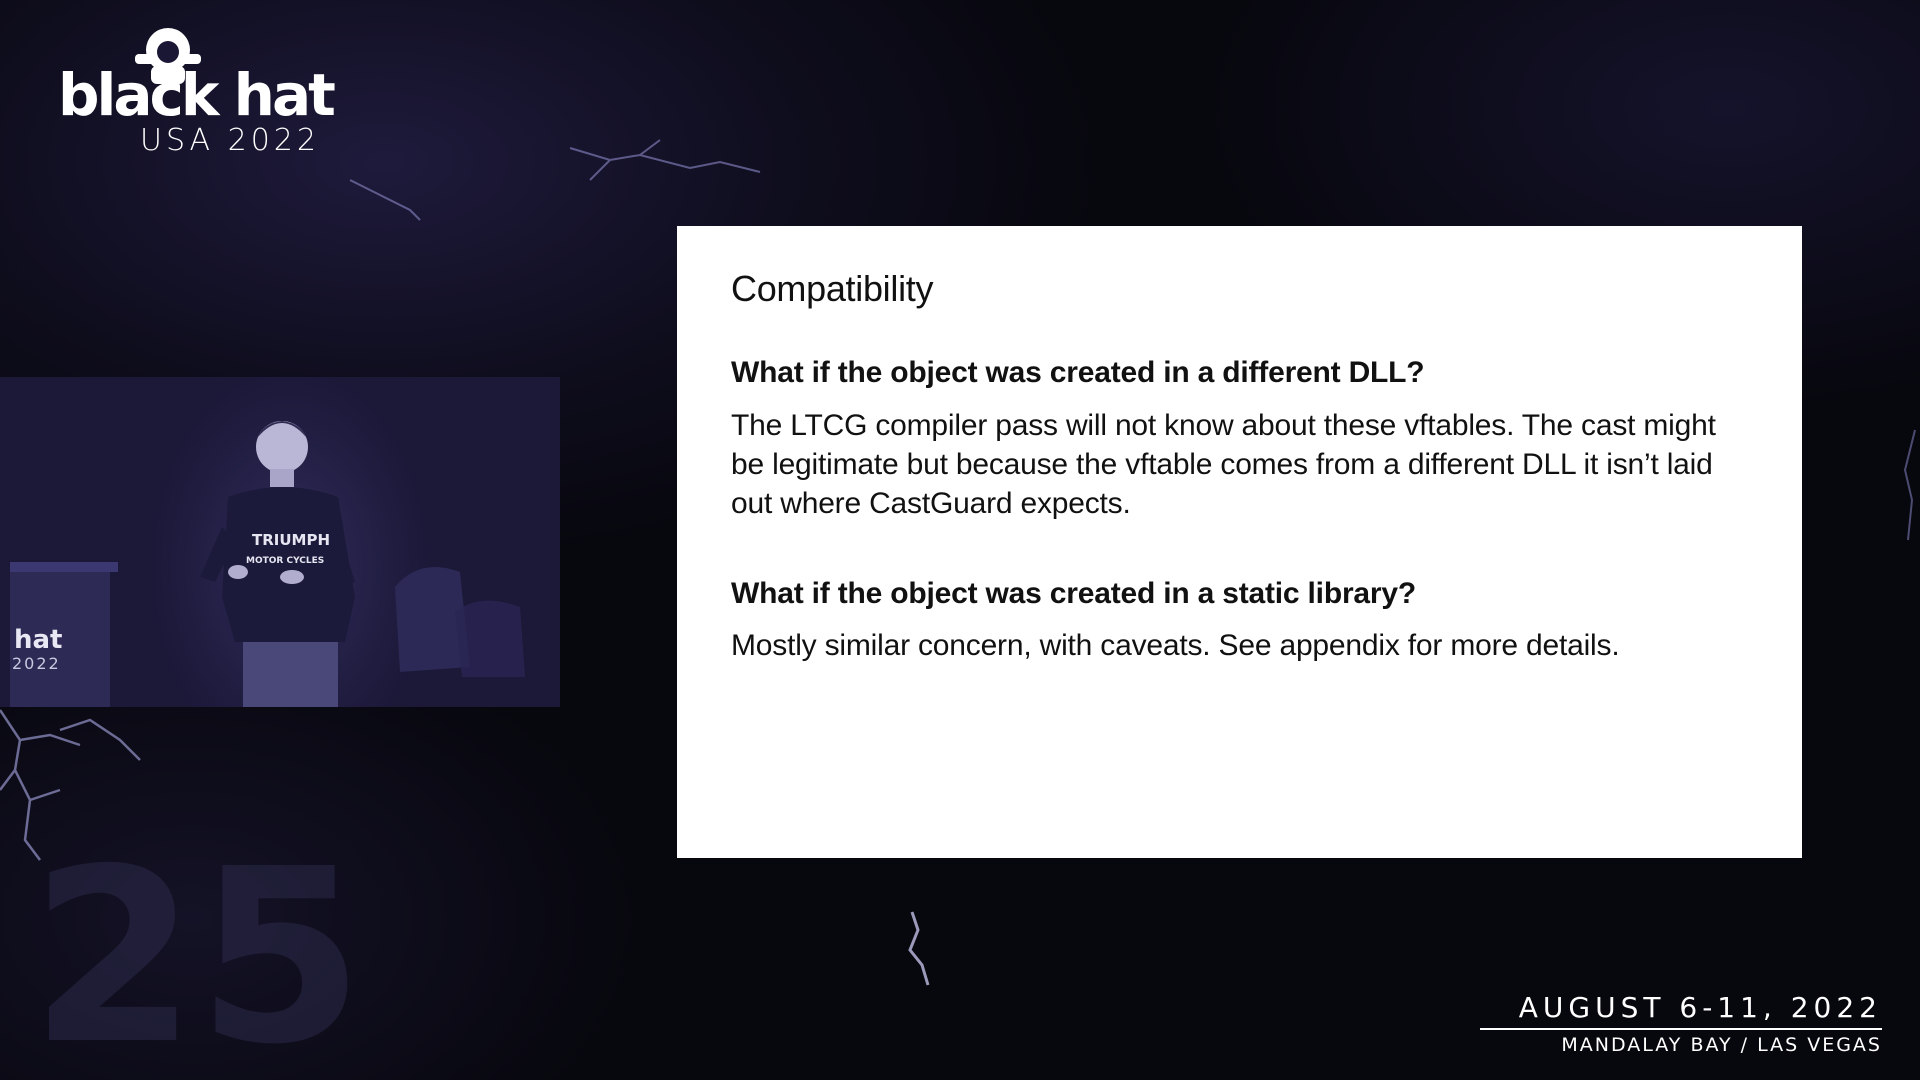 The width and height of the screenshot is (1920, 1080). I want to click on podium-year: 2022, so click(36, 663).